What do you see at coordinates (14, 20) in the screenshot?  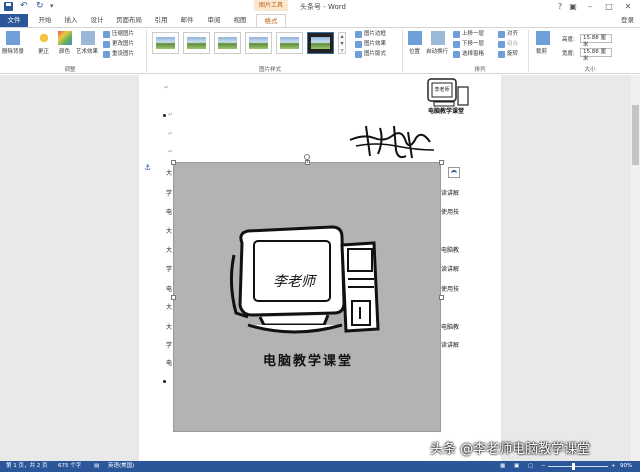 I see `tab-file: 文件` at bounding box center [14, 20].